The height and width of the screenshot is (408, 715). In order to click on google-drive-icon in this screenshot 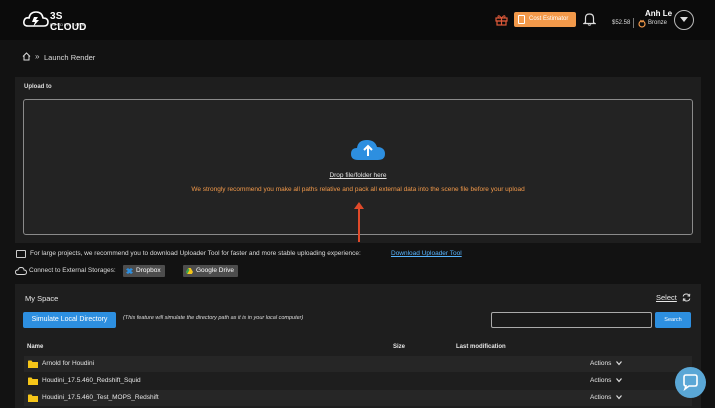, I will do `click(189, 271)`.